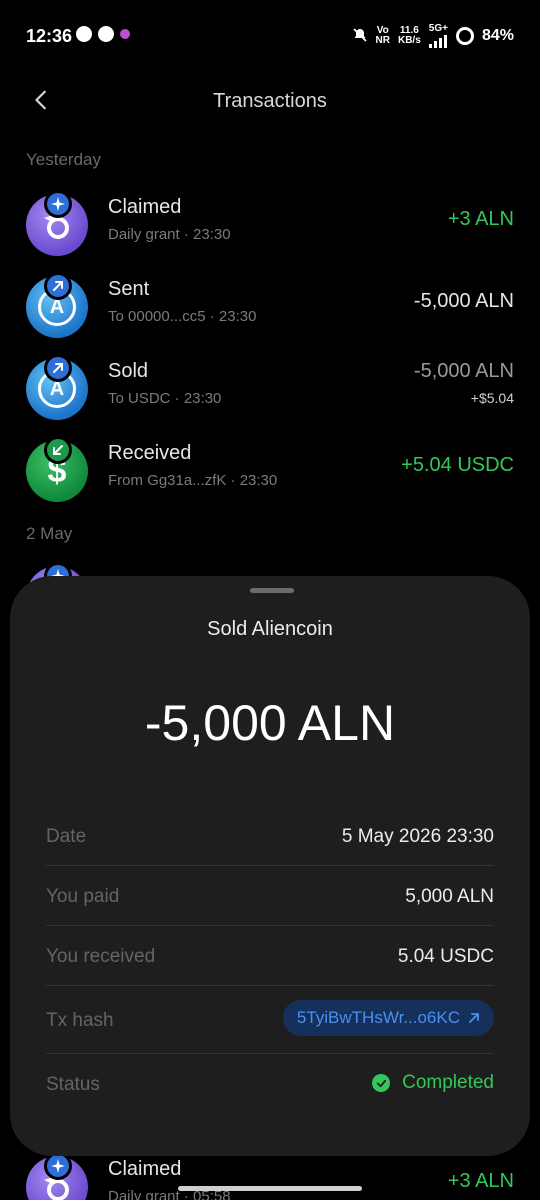 Image resolution: width=540 pixels, height=1200 pixels. Describe the element at coordinates (270, 36) in the screenshot. I see `status-bar: 12:36 Vo NR 11.6 KB/s 5G+ 84%` at that location.